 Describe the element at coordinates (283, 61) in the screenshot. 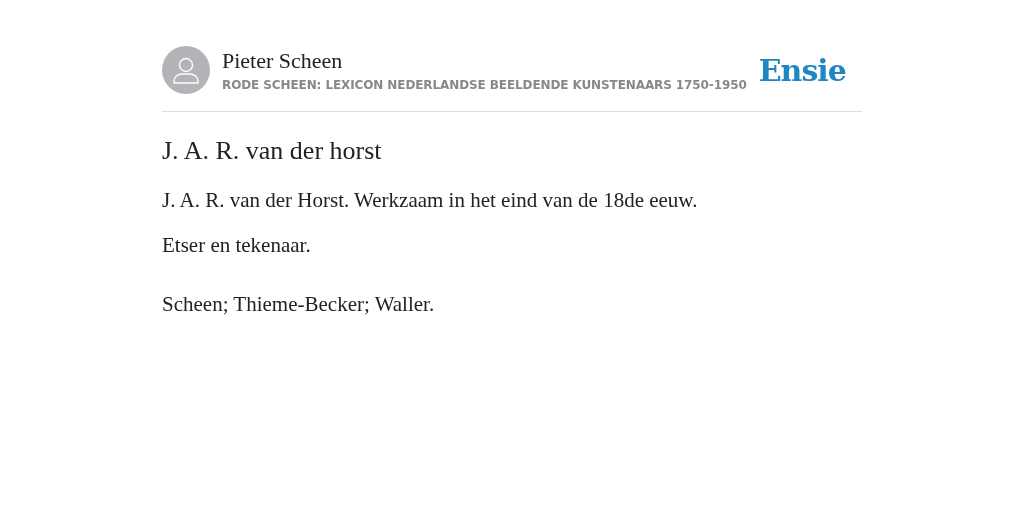

I see `author-name: Pieter Scheen` at that location.